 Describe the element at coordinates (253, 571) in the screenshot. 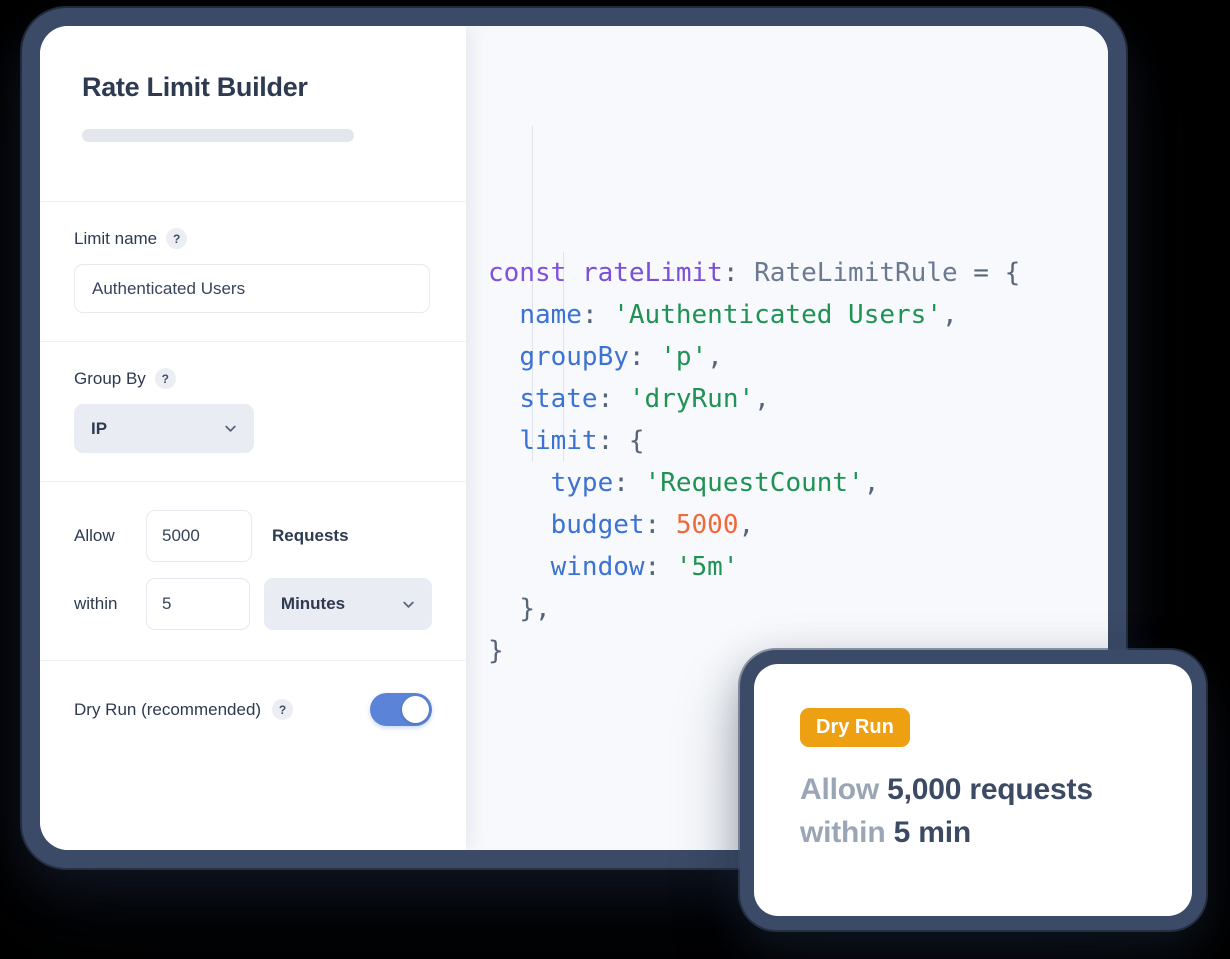

I see `section-rate-limits: Allow 5000 Requests within 5 Minutes` at that location.